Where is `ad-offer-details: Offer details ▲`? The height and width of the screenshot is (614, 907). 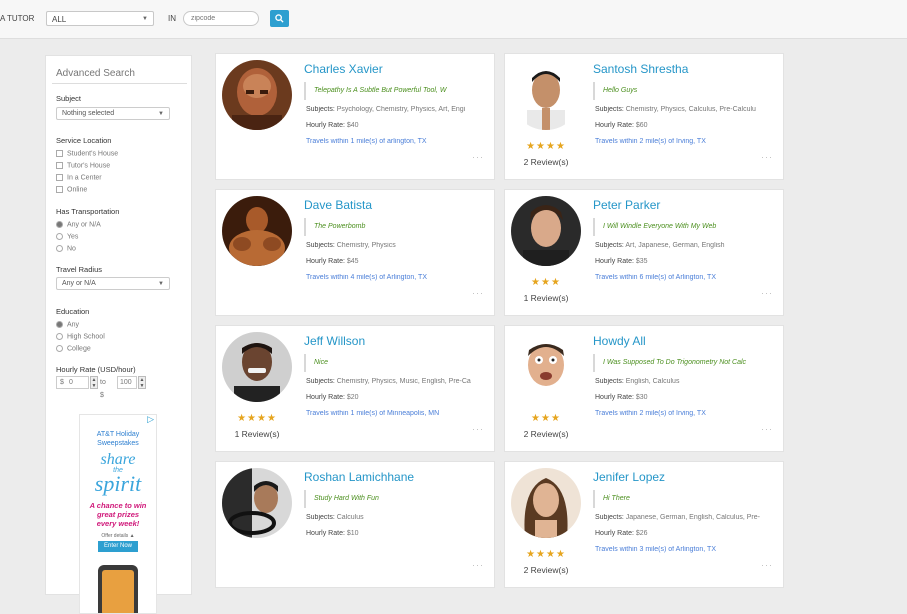
ad-offer-details: Offer details ▲ is located at coordinates (118, 536).